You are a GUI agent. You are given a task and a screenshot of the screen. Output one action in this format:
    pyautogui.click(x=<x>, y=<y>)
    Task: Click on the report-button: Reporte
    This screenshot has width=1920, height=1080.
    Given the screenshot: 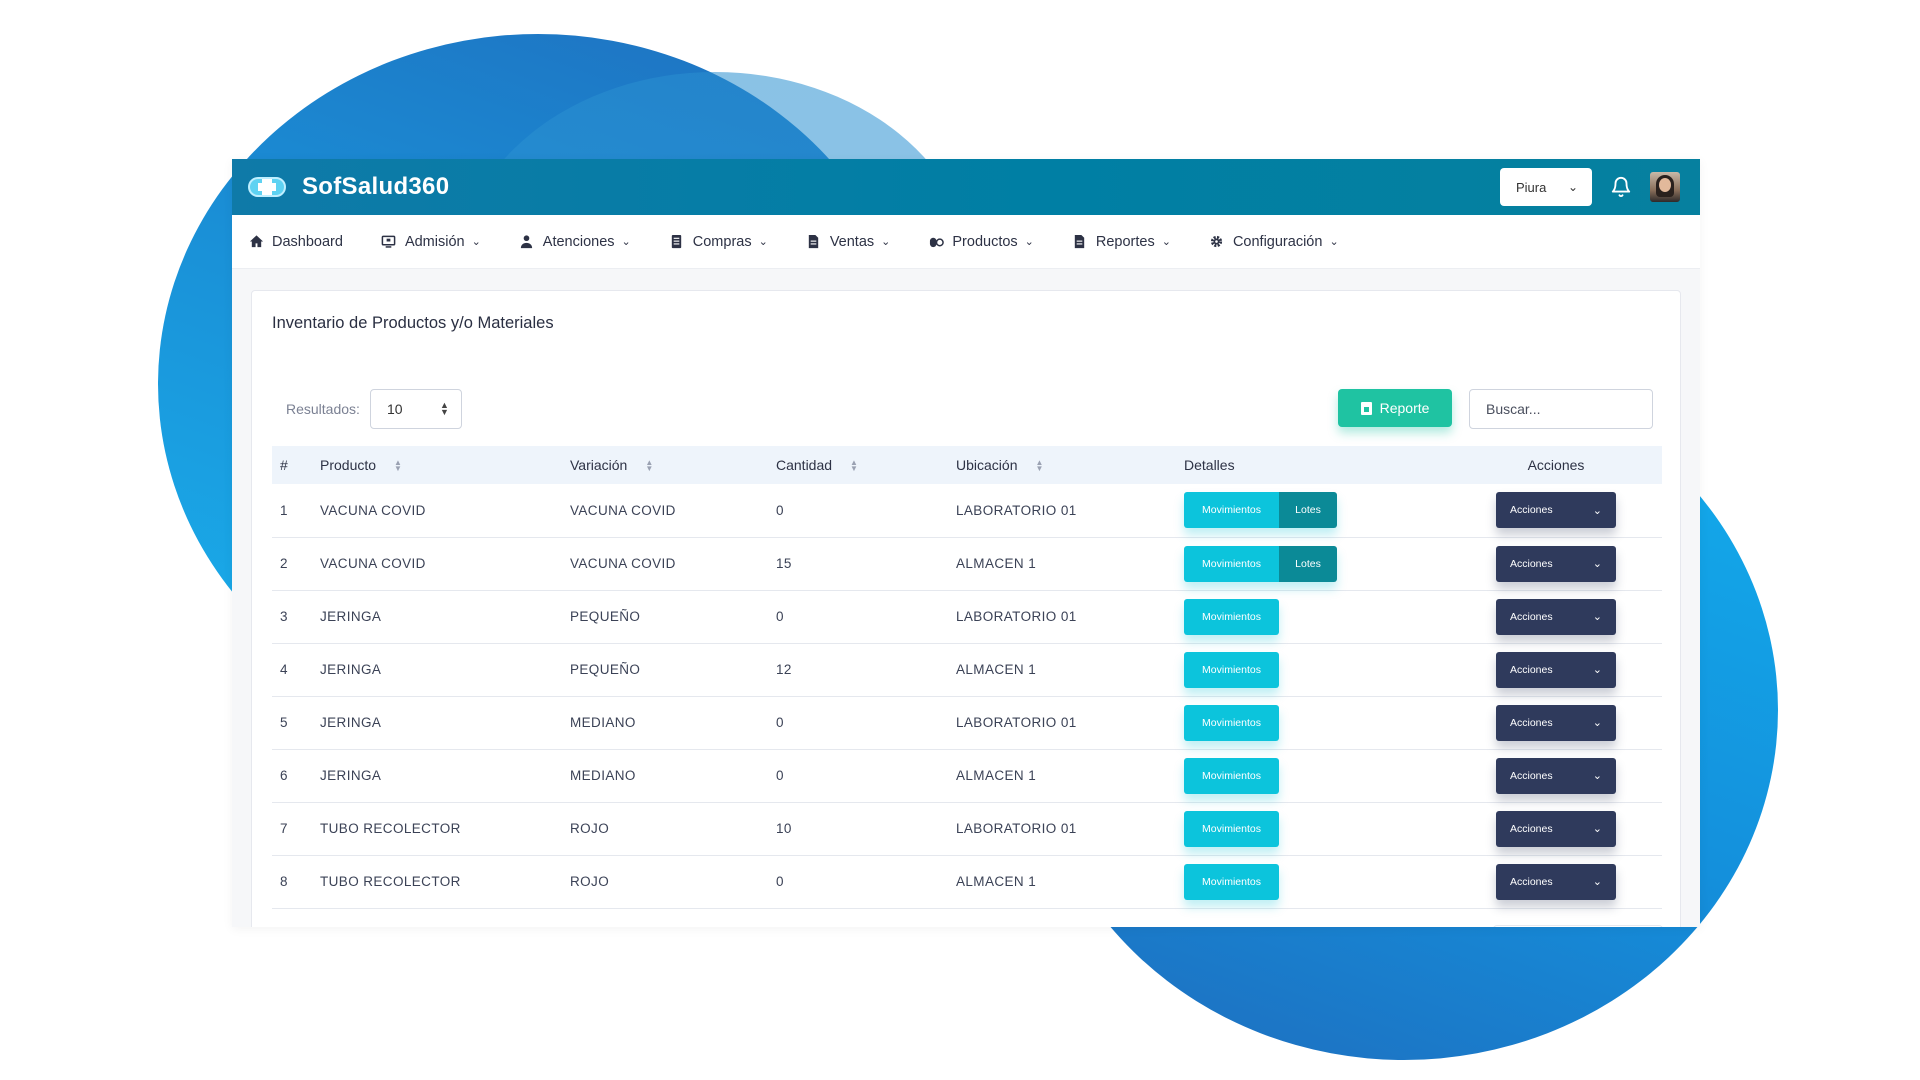 What is the action you would take?
    pyautogui.click(x=1395, y=408)
    